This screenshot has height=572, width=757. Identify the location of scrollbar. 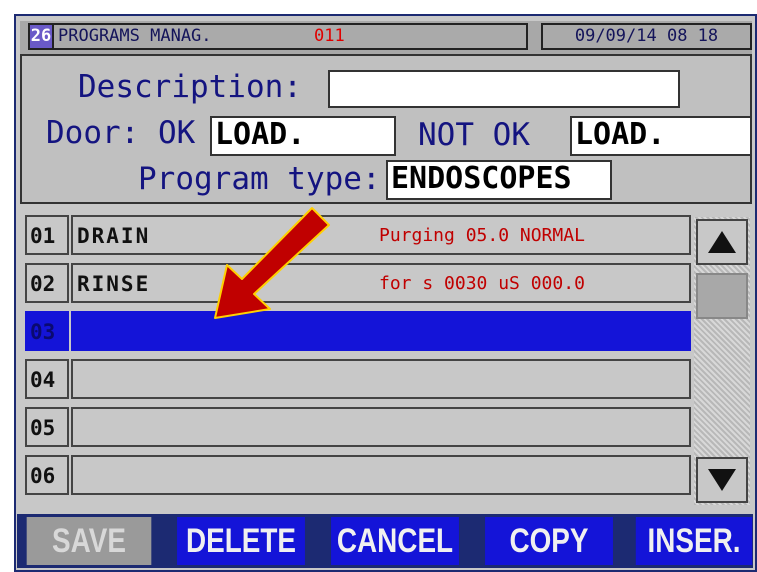
(722, 361).